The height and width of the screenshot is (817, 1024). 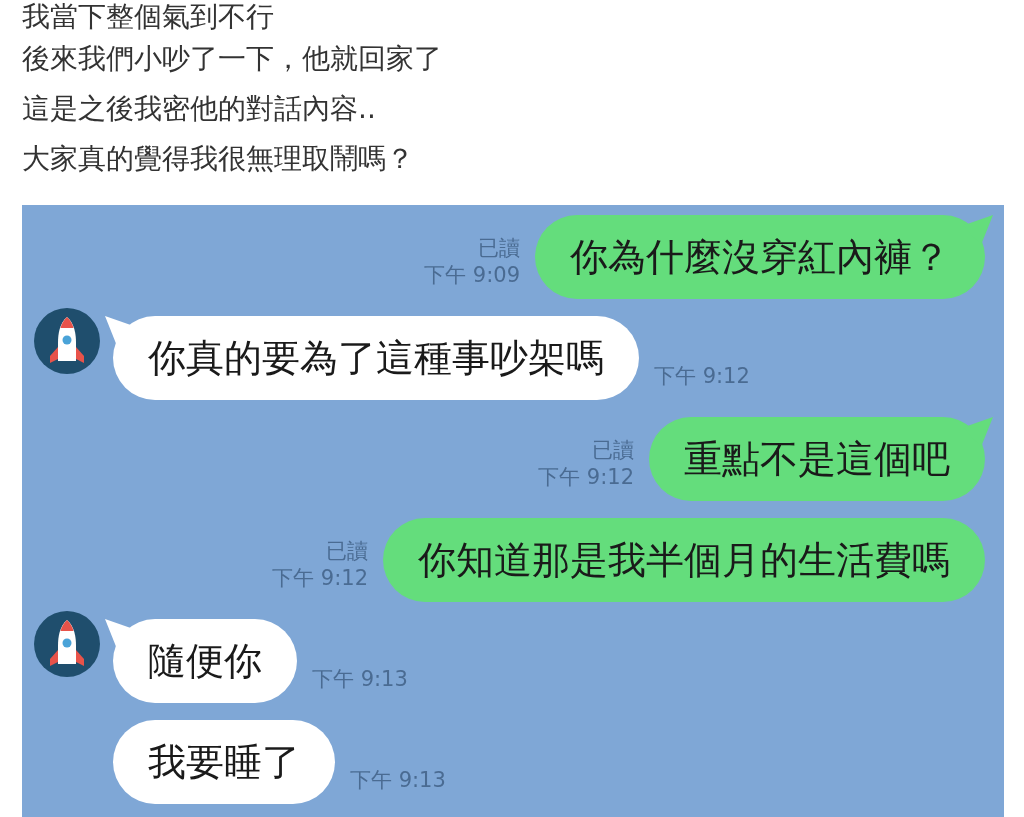 What do you see at coordinates (218, 159) in the screenshot?
I see `post-text: 大家真的覺得我很無理取鬧嗎？` at bounding box center [218, 159].